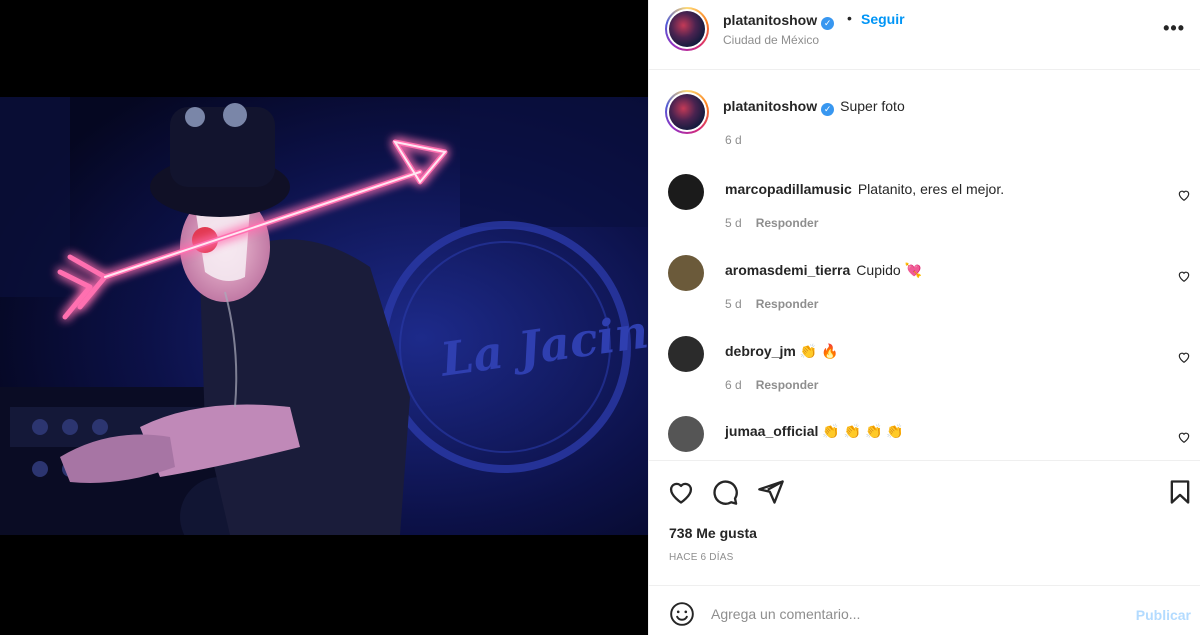 This screenshot has height=635, width=1200. Describe the element at coordinates (924, 524) in the screenshot. I see `post-actions: 738 Me gusta HACE 6 DÍAS` at that location.